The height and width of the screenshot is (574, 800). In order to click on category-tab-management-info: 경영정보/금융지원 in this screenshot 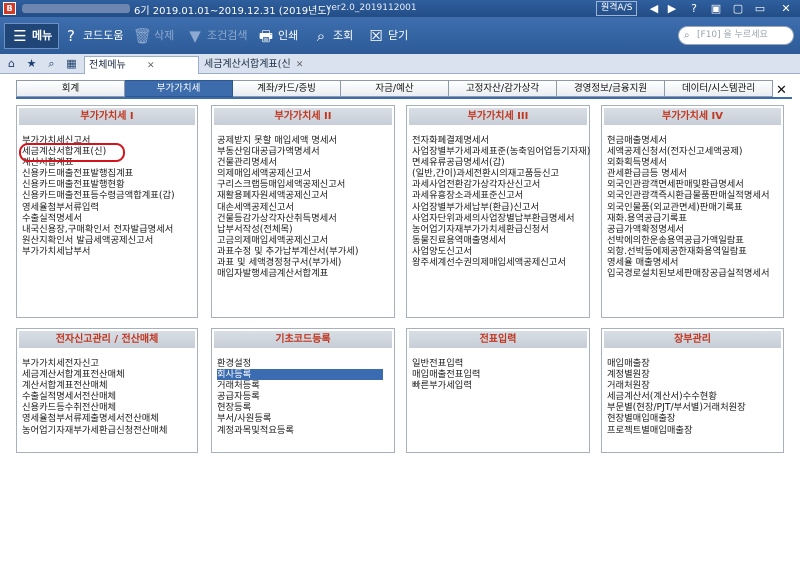, I will do `click(611, 88)`.